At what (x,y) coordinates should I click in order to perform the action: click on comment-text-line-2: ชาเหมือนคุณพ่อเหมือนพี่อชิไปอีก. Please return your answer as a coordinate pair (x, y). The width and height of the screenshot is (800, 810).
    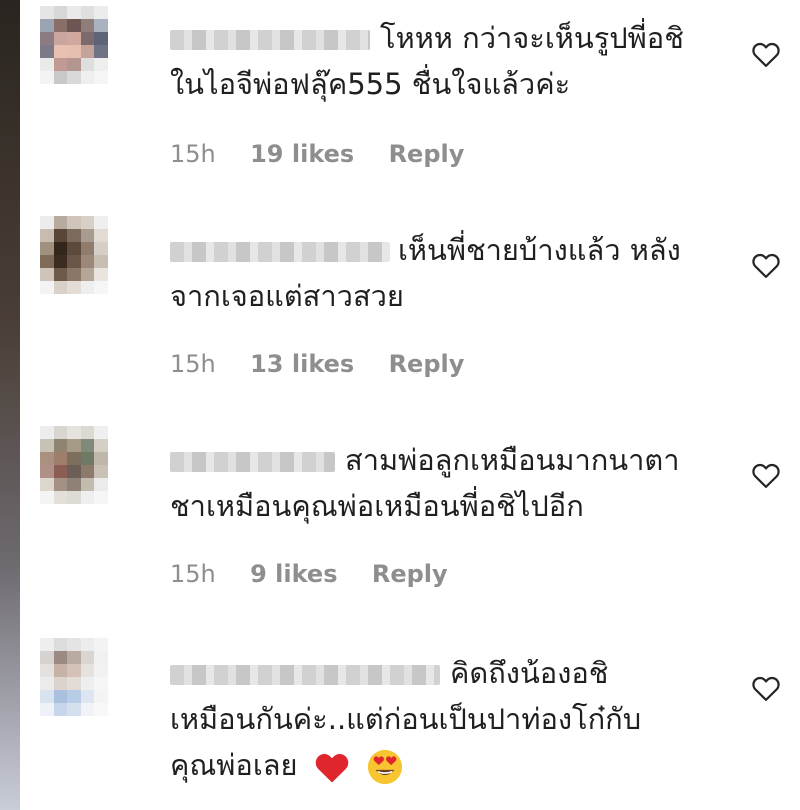
    Looking at the image, I should click on (377, 506).